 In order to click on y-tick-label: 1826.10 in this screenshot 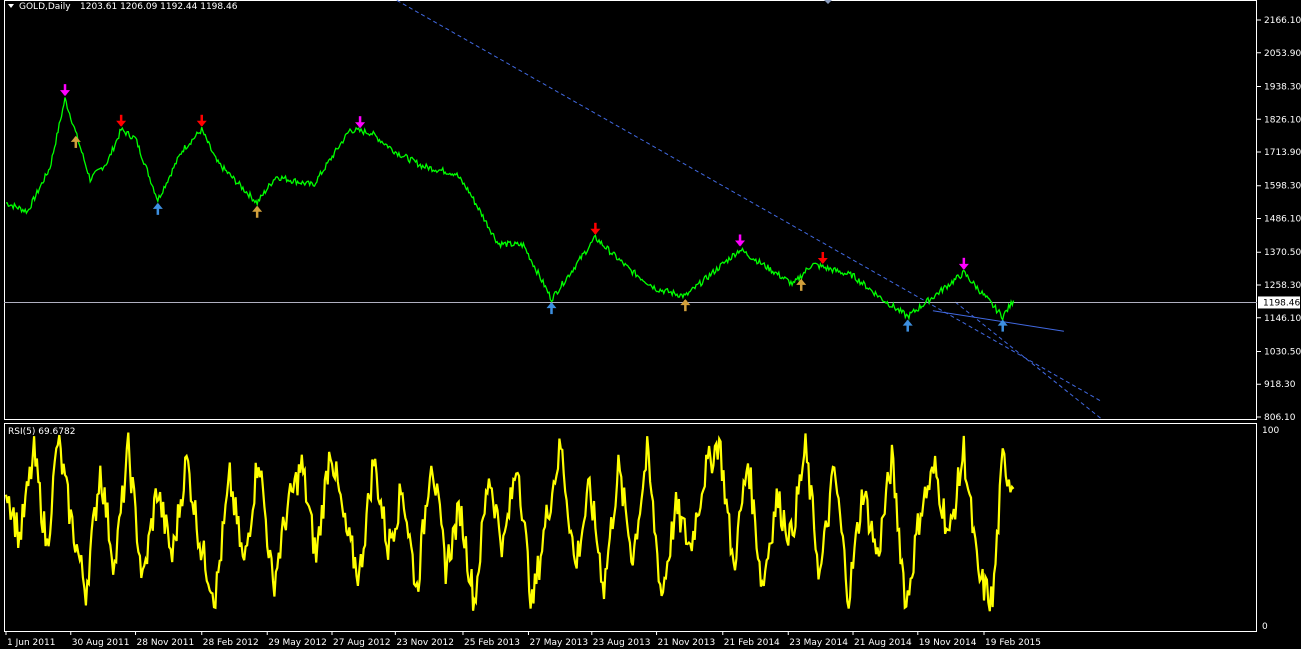, I will do `click(1282, 120)`.